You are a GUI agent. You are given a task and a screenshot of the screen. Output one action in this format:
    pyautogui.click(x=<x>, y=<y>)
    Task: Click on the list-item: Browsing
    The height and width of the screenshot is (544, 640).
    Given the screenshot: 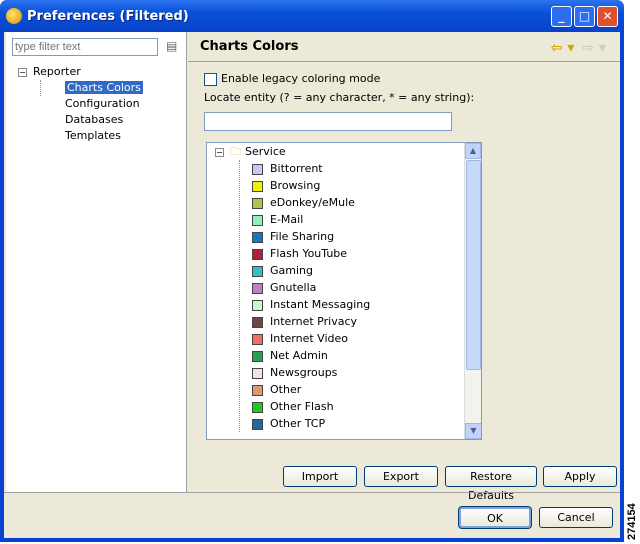 What is the action you would take?
    pyautogui.click(x=366, y=185)
    